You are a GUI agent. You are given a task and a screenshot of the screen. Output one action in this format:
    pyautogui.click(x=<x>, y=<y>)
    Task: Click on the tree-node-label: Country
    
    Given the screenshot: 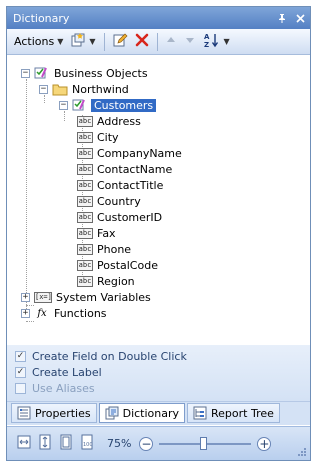 What is the action you would take?
    pyautogui.click(x=119, y=201)
    